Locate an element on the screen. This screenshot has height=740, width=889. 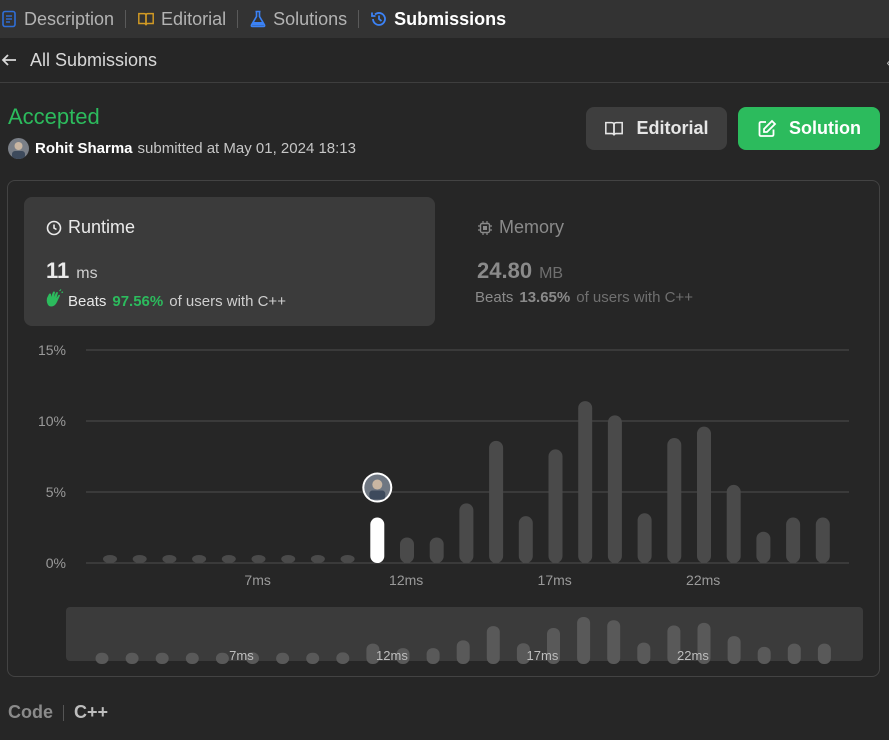
runtime-beats-pct: 97.56% is located at coordinates (138, 301).